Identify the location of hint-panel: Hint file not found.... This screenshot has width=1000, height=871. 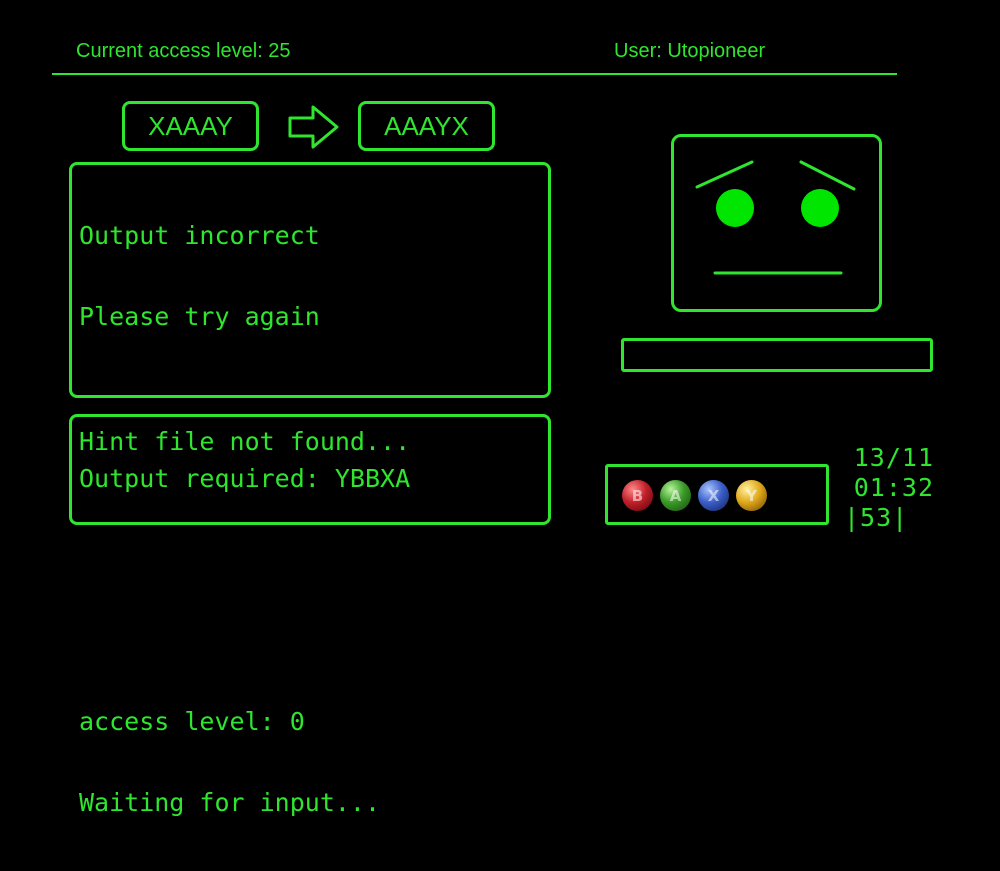
(310, 469).